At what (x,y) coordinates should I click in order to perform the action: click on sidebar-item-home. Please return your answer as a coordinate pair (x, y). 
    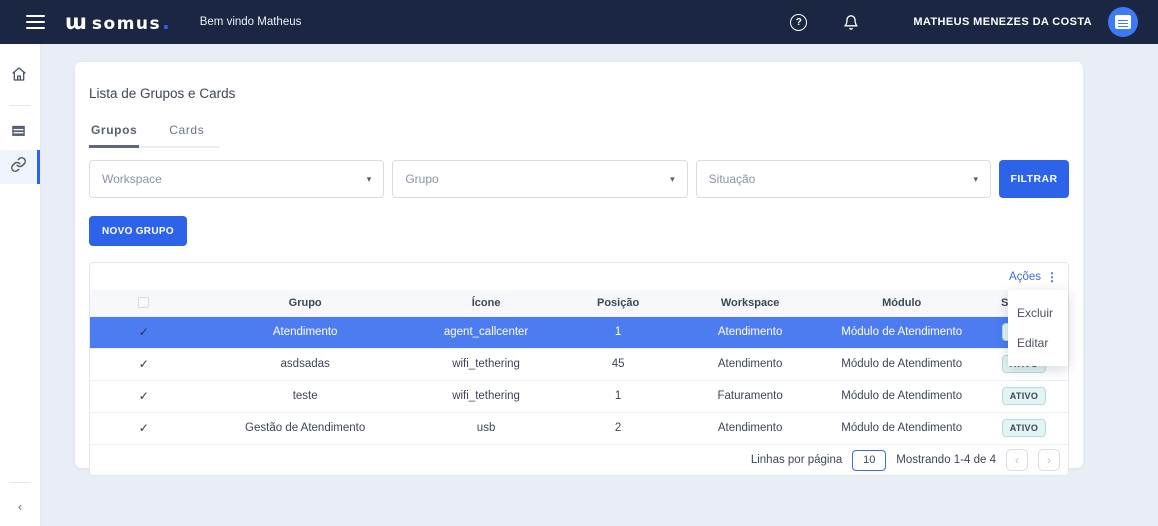
    Looking at the image, I should click on (20, 76).